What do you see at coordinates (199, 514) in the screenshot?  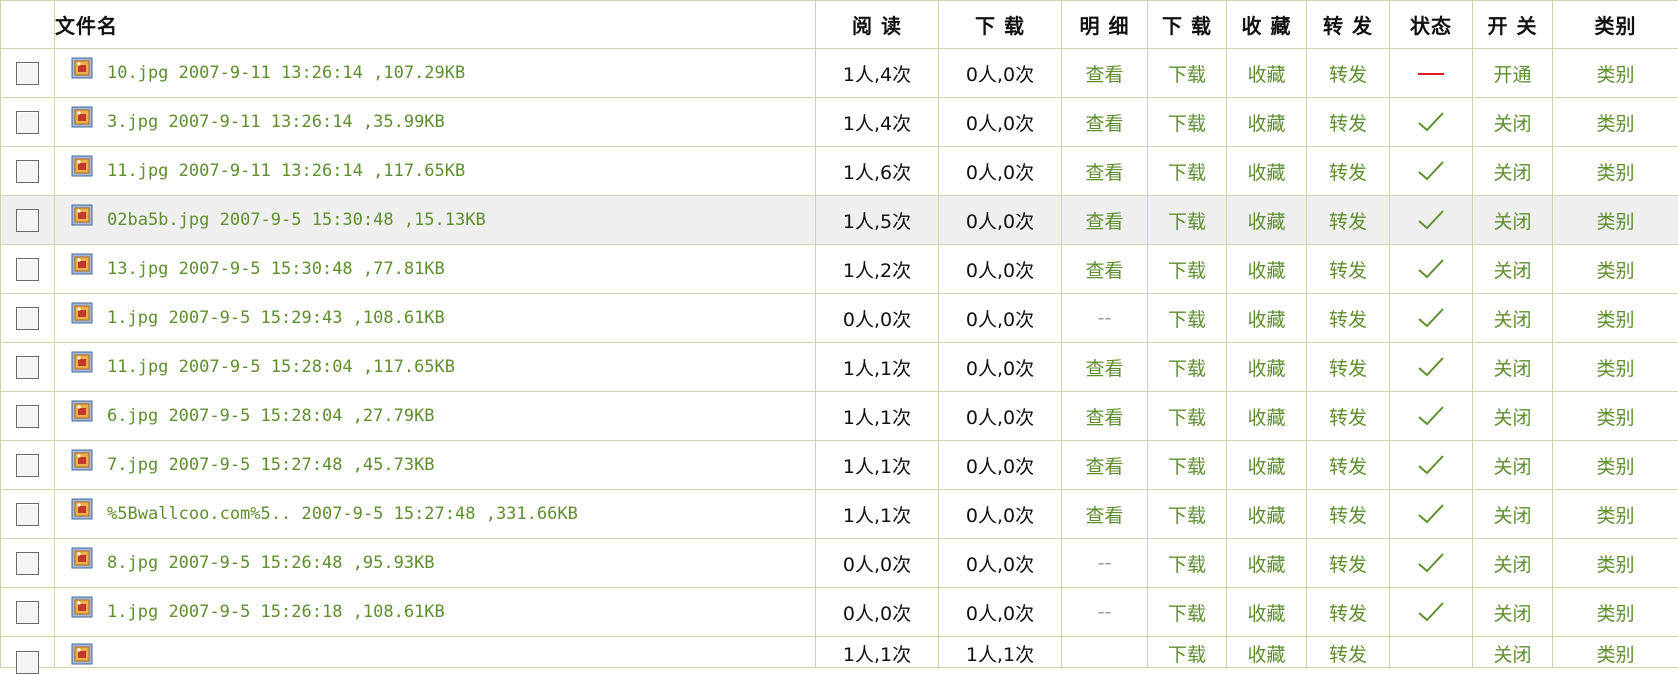 I see `file-name-link: %5Bwallcoo.com%5..` at bounding box center [199, 514].